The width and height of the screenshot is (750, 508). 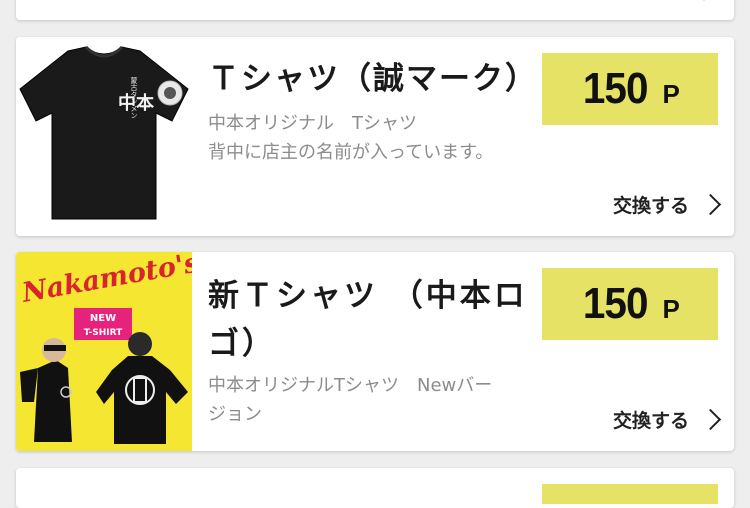 What do you see at coordinates (104, 351) in the screenshot?
I see `product-image-new-tshirt: Nakamoto's NEW T-SHIRT` at bounding box center [104, 351].